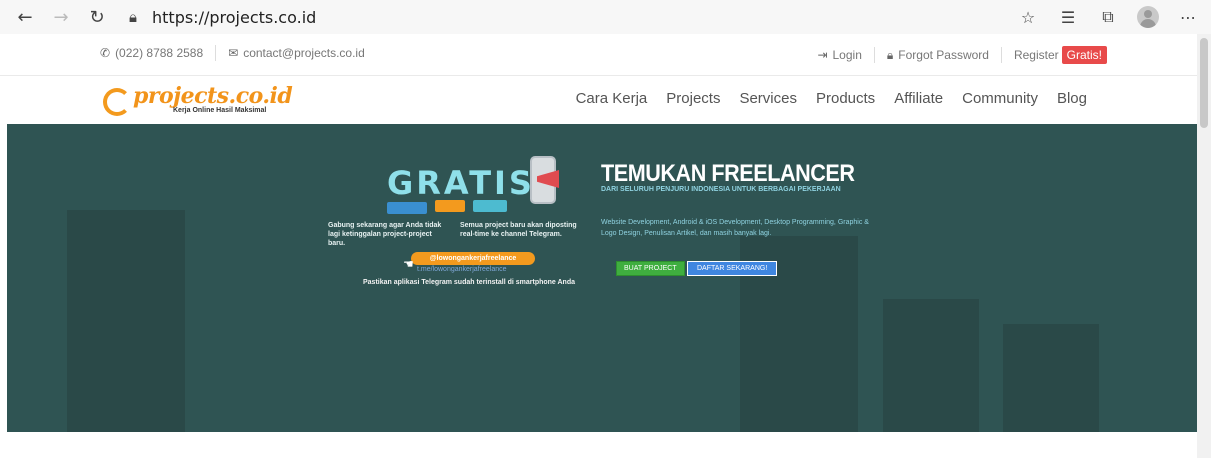  Describe the element at coordinates (61, 17) in the screenshot. I see `forward-arrow-icon: →` at that location.